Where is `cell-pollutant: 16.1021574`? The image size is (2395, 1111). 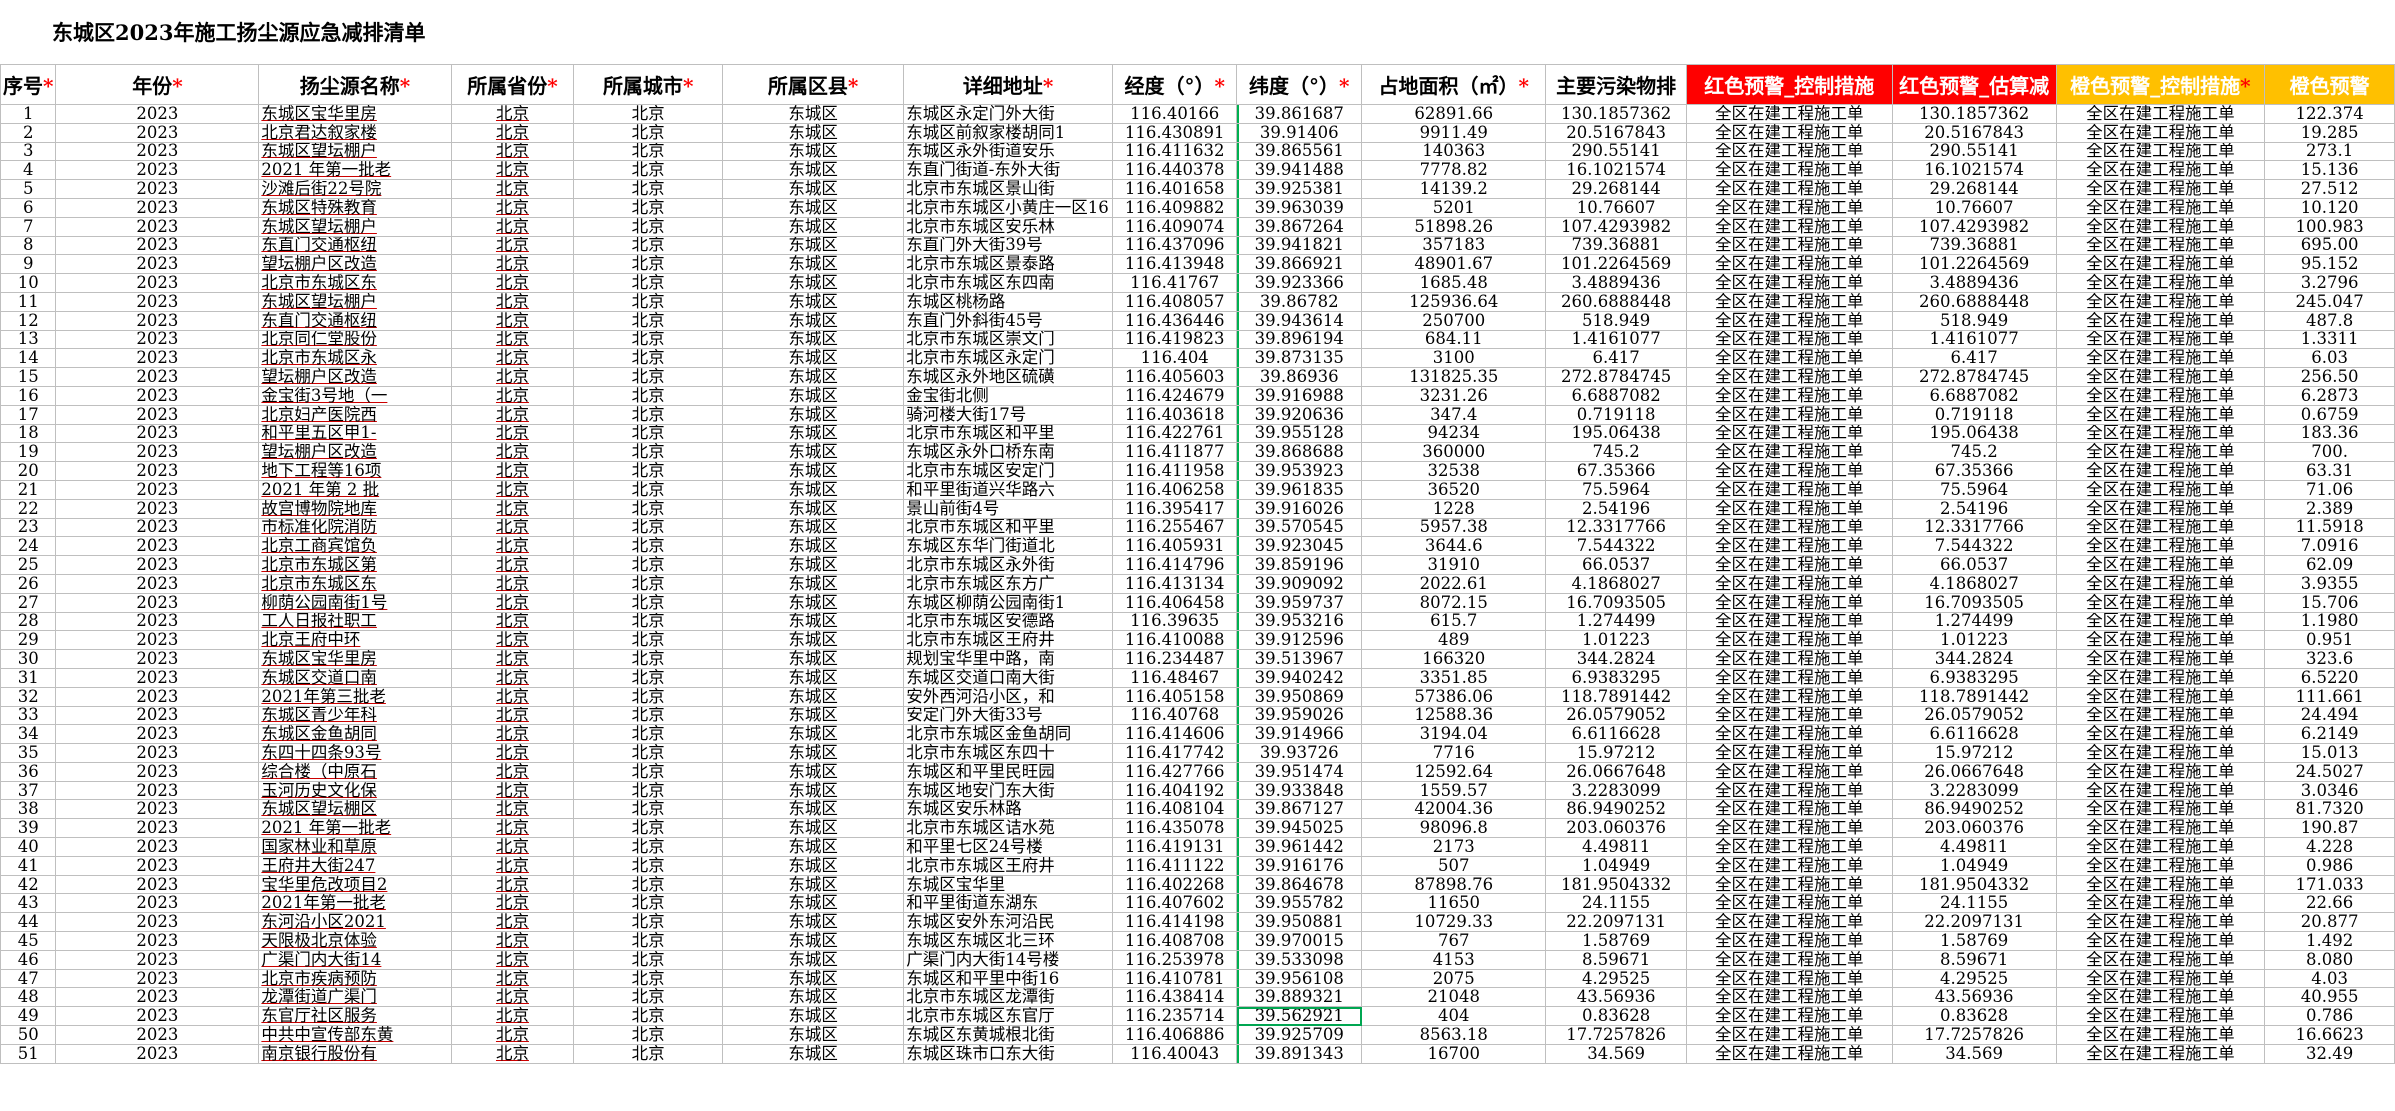 cell-pollutant: 16.1021574 is located at coordinates (1616, 170).